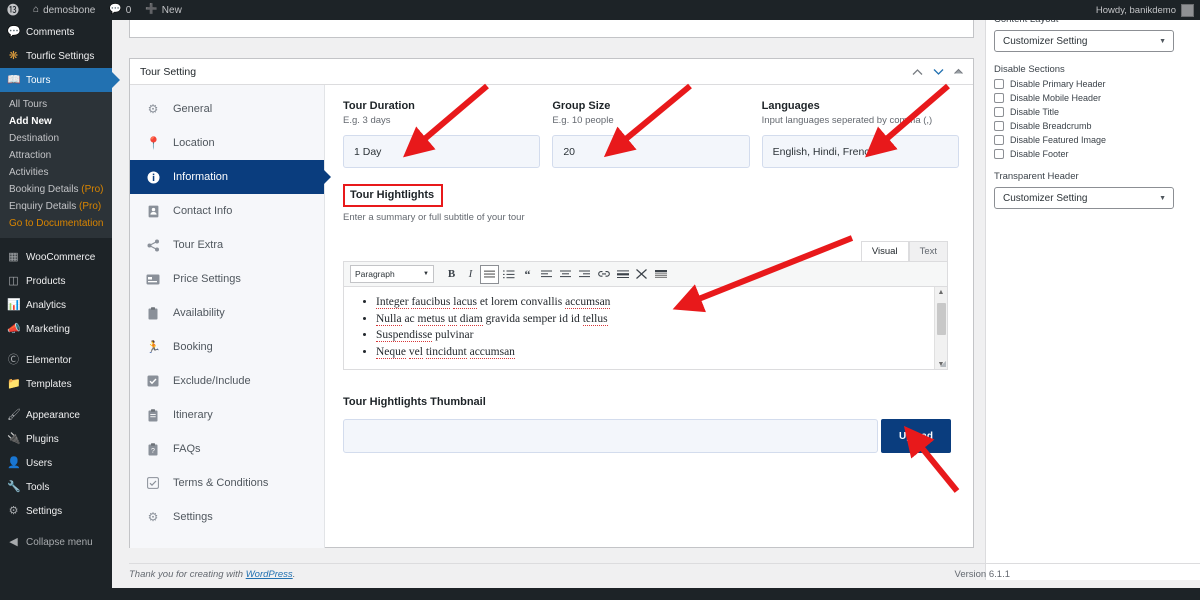 The height and width of the screenshot is (600, 1200). Describe the element at coordinates (551, 29) in the screenshot. I see `top-partial-panel` at that location.